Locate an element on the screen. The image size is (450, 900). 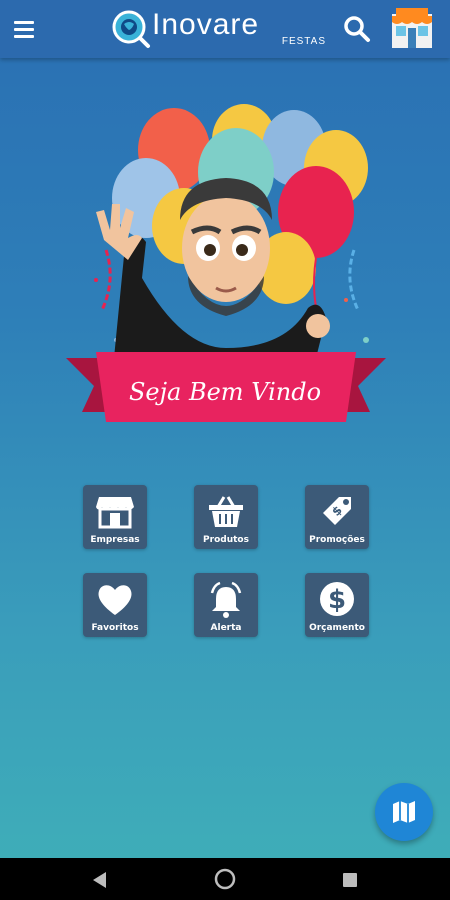
logo-subtext: FESTAS is located at coordinates (303, 41).